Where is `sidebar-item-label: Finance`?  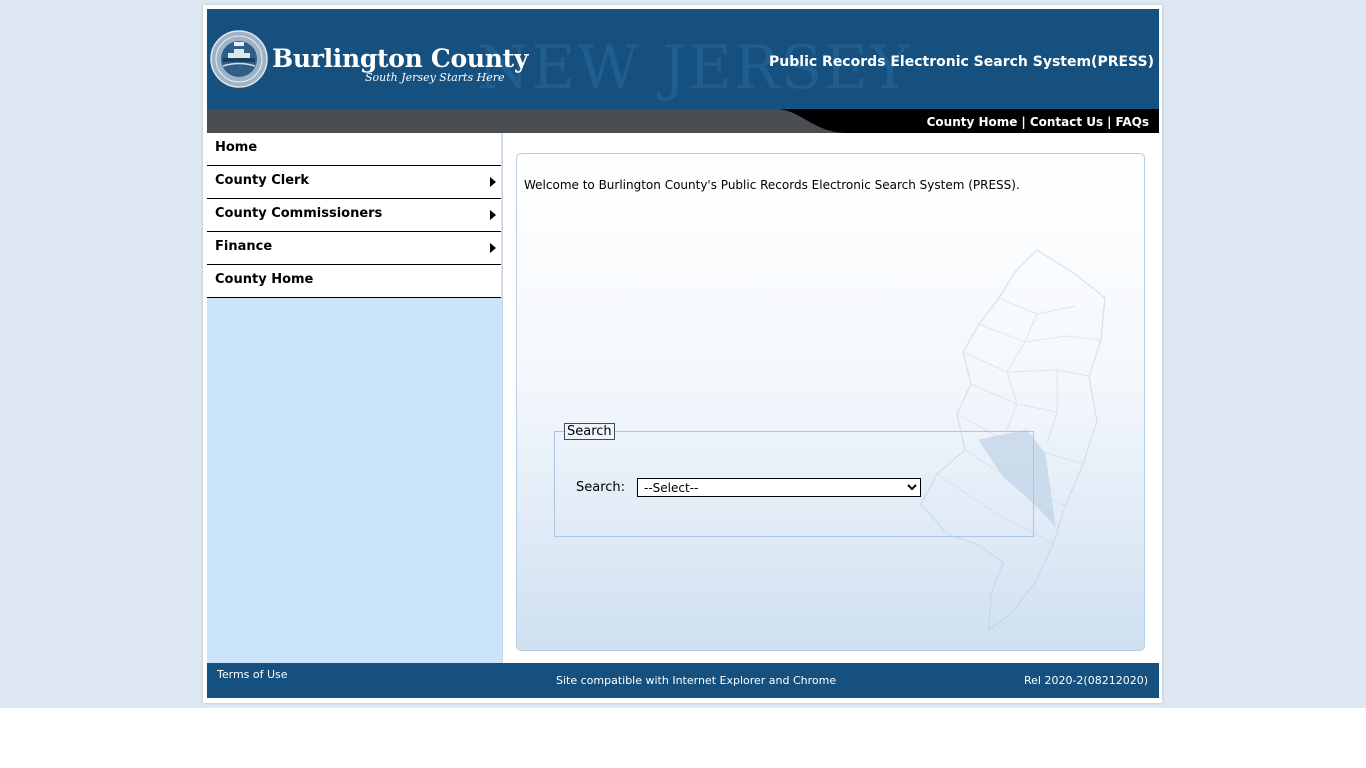
sidebar-item-label: Finance is located at coordinates (244, 246).